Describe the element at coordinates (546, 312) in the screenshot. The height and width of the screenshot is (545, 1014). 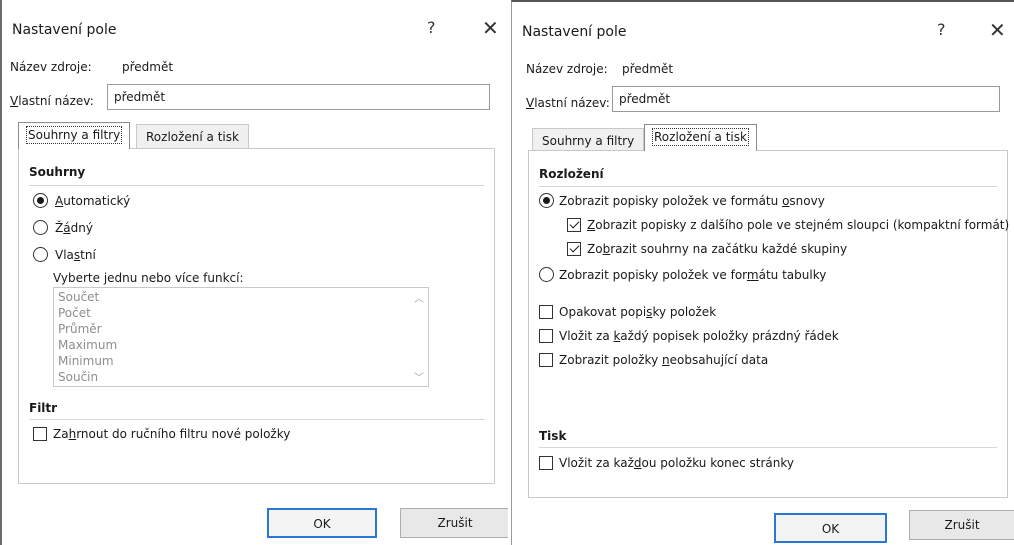
I see `repeat-labels-checkbox` at that location.